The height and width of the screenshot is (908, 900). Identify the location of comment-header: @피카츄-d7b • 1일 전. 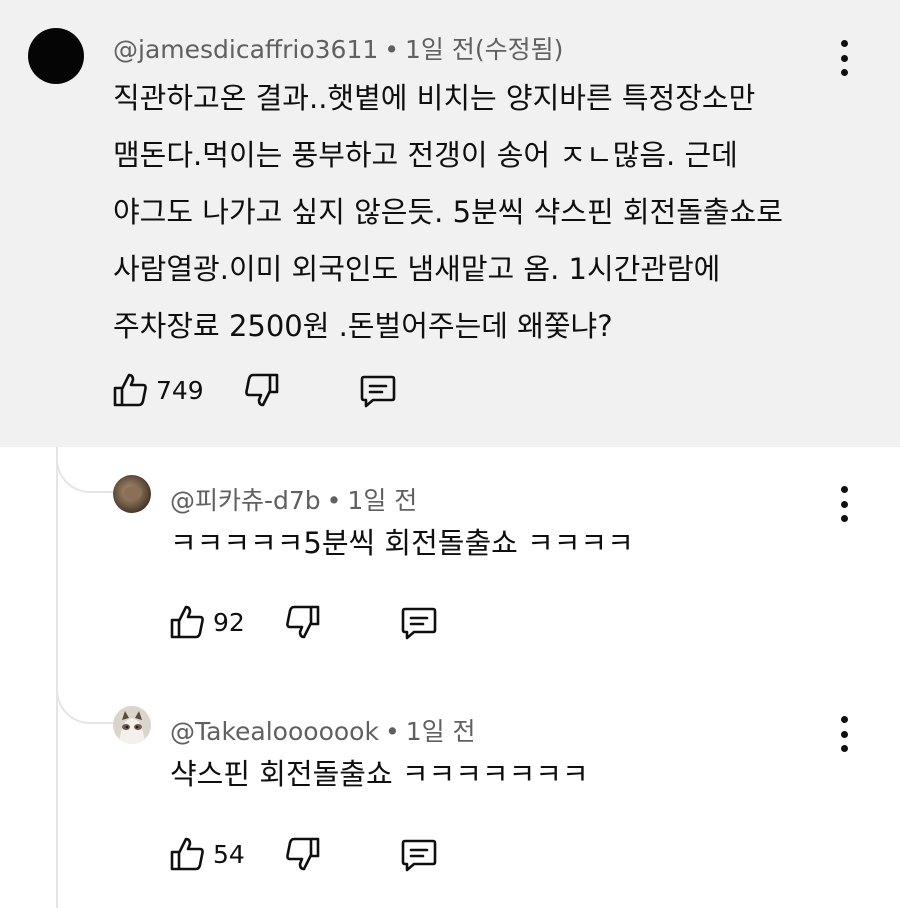
(293, 499).